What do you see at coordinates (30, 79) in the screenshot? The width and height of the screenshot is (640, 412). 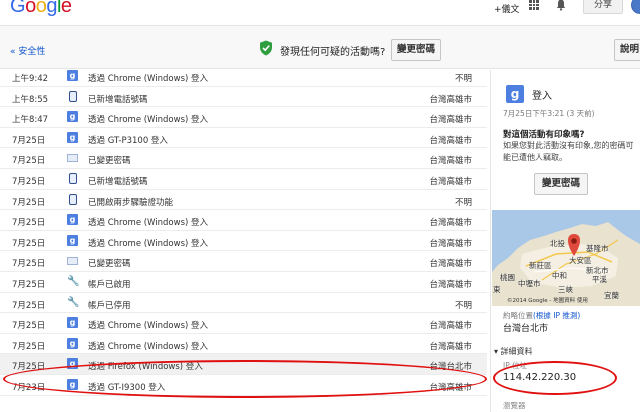 I see `activity-date: 上午9:42` at bounding box center [30, 79].